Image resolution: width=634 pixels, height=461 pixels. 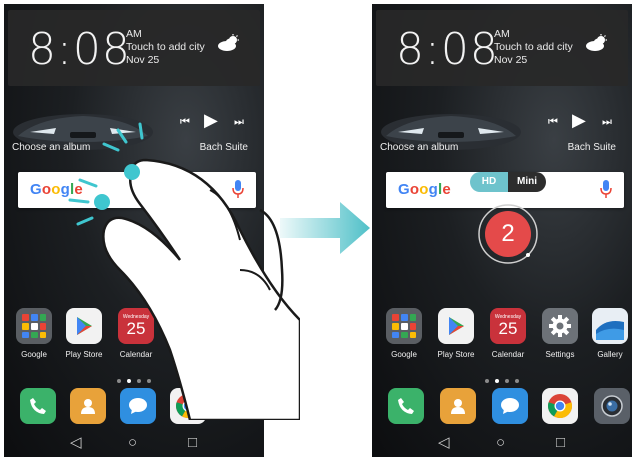 I want to click on transition-arrow-icon, so click(x=325, y=228).